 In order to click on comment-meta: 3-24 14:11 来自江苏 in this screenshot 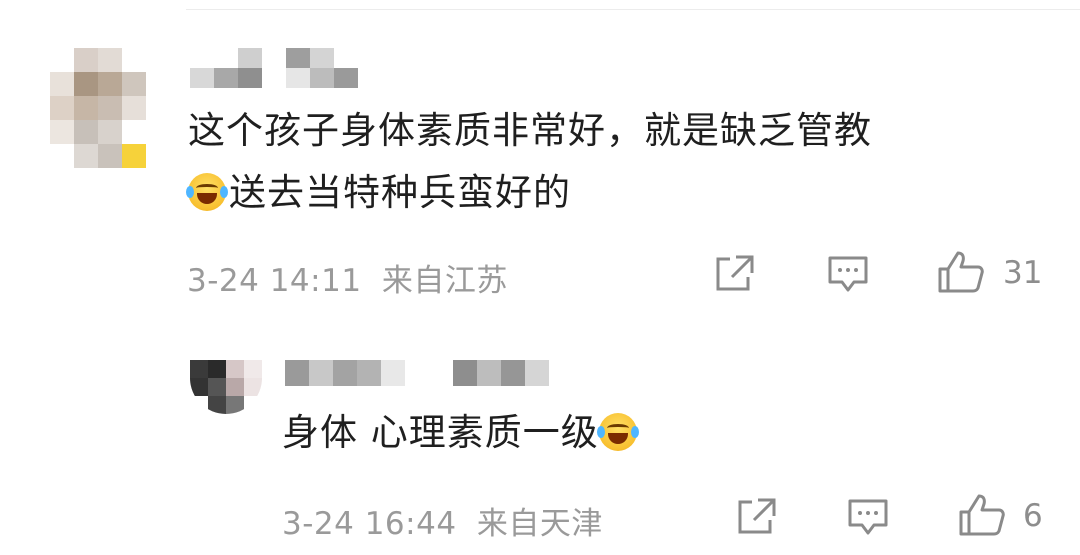, I will do `click(347, 277)`.